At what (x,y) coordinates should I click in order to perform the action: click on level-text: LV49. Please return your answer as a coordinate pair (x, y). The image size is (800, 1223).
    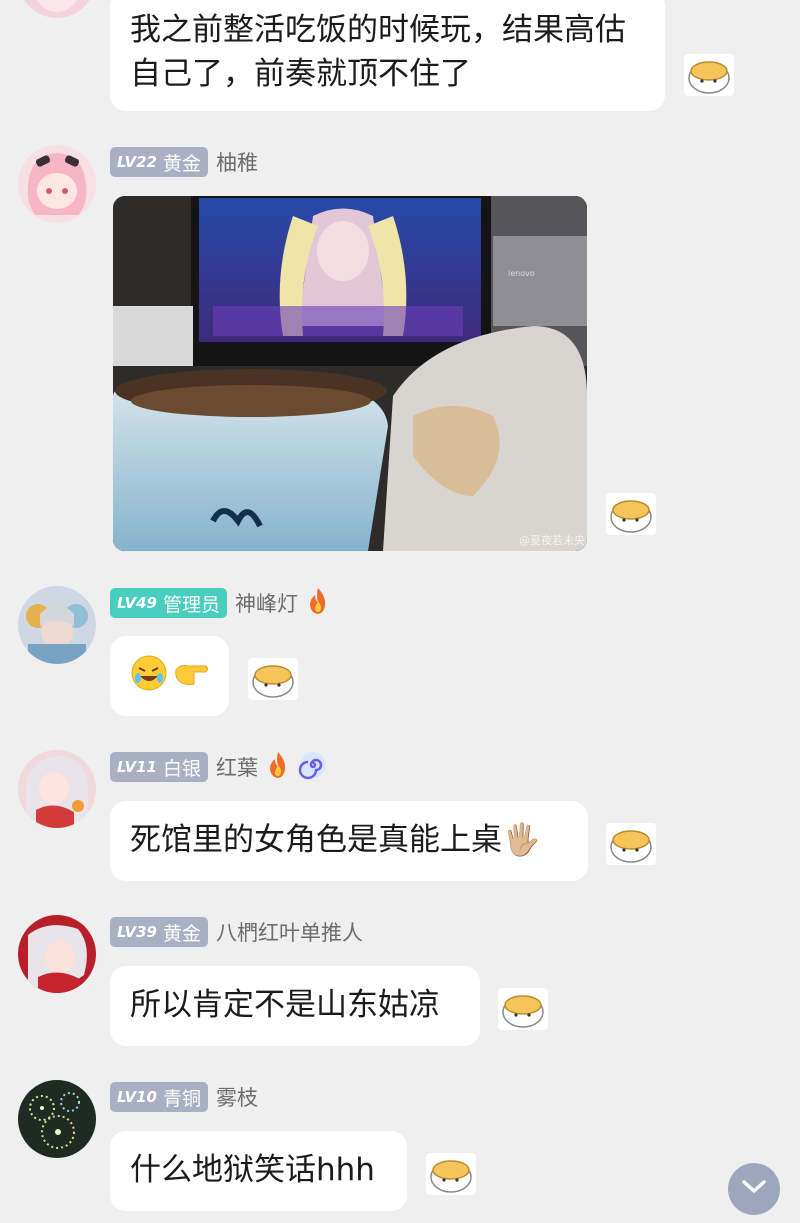
    Looking at the image, I should click on (137, 603).